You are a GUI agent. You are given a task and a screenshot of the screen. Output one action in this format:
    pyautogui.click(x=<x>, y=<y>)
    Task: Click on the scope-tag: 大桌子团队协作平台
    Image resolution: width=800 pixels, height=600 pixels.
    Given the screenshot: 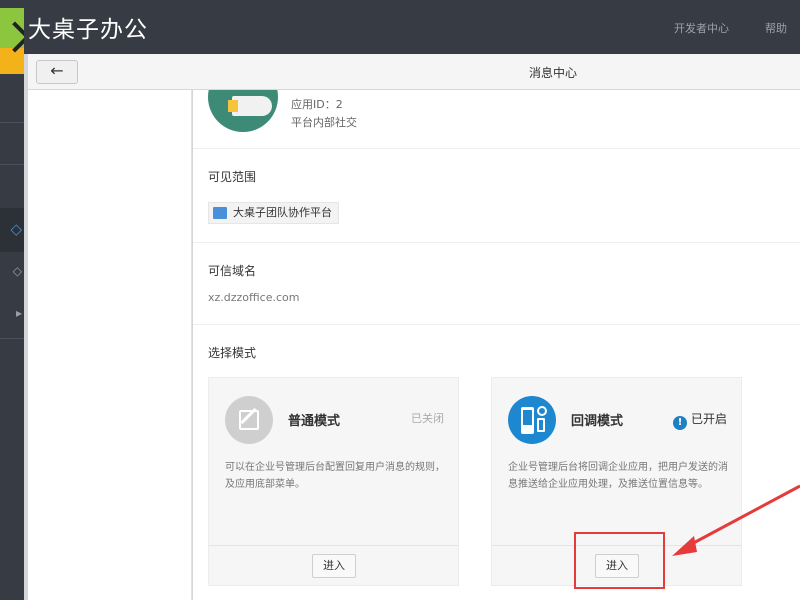 What is the action you would take?
    pyautogui.click(x=273, y=213)
    